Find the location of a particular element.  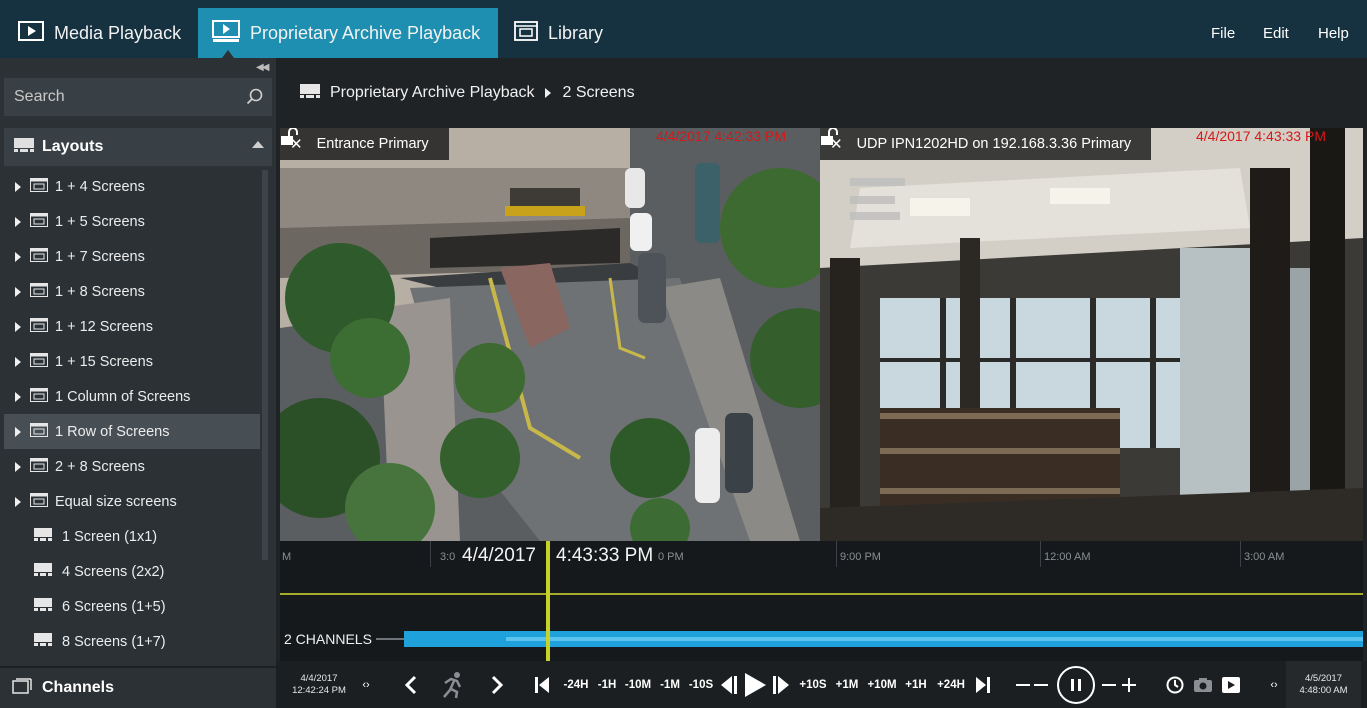

timeline-tick-label: 0 PM is located at coordinates (671, 557).